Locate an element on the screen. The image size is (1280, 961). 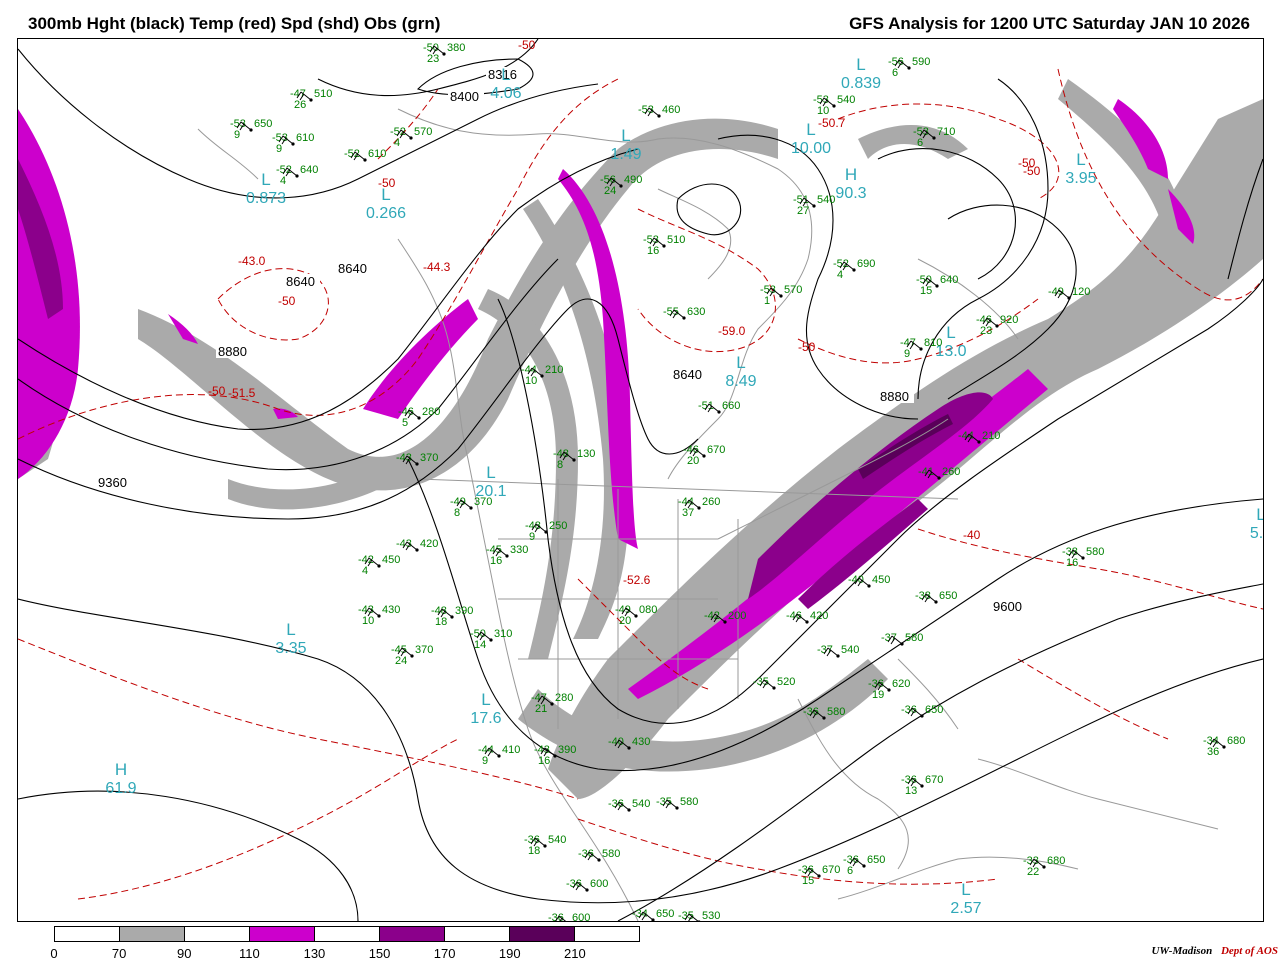
obs-dewpoint-depression: 8 is located at coordinates (560, 465).